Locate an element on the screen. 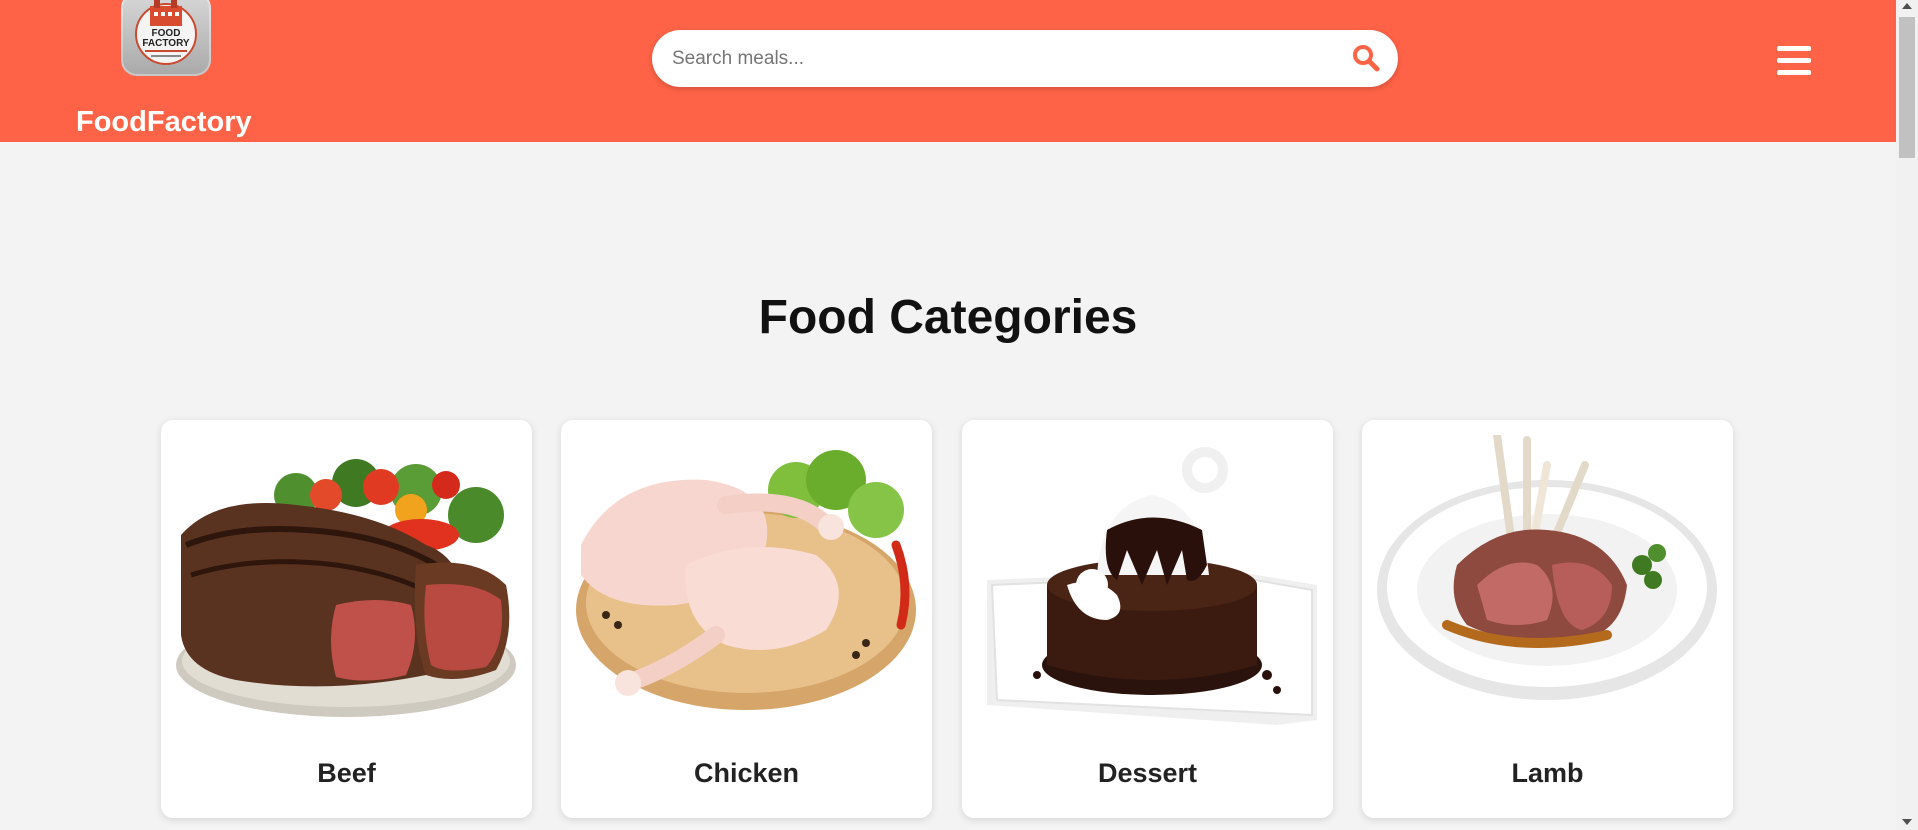 The image size is (1918, 830). page-title: Food Categories is located at coordinates (948, 317).